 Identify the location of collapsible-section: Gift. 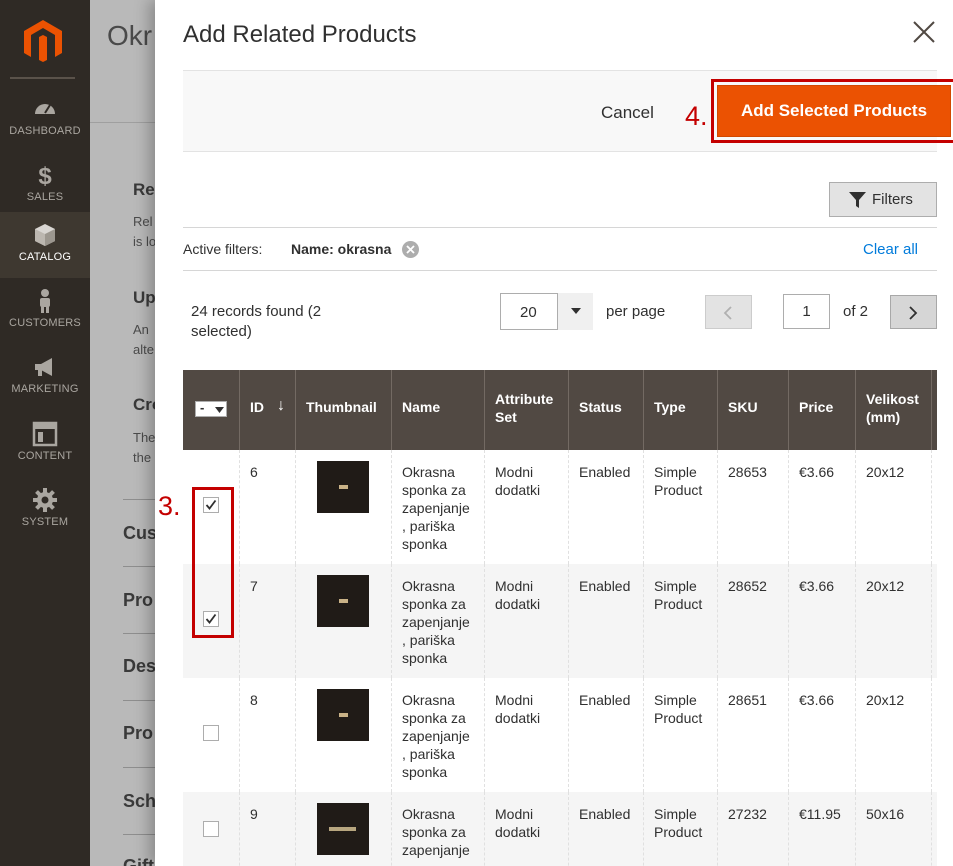
(138, 861).